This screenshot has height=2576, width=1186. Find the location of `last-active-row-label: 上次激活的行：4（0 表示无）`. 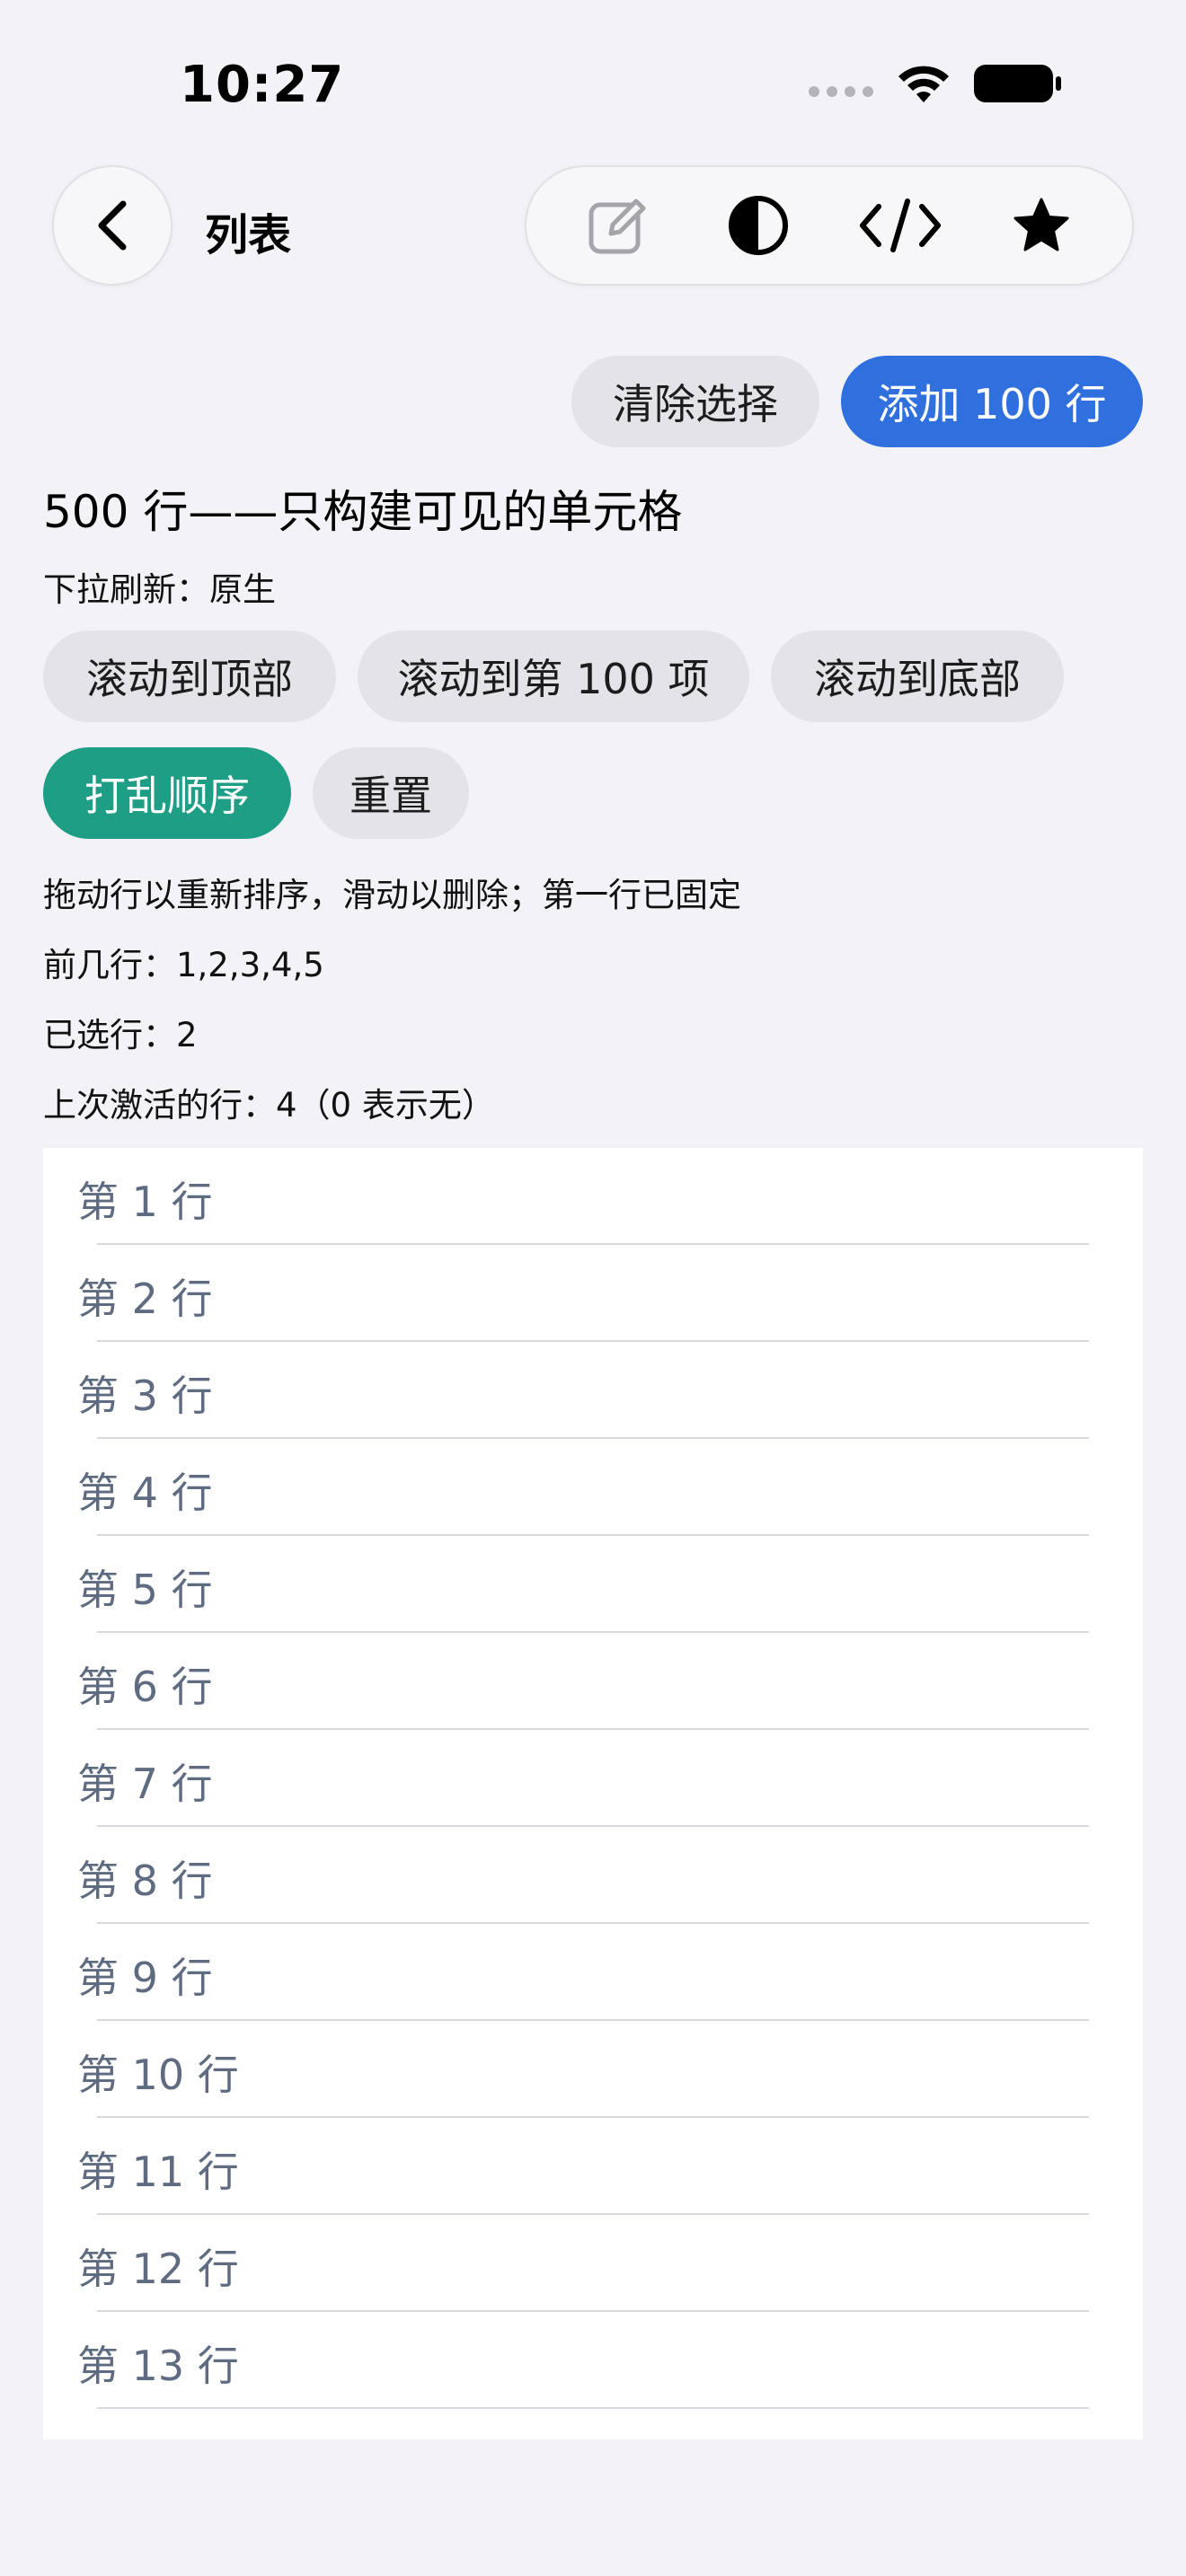

last-active-row-label: 上次激活的行：4（0 表示无） is located at coordinates (269, 1105).